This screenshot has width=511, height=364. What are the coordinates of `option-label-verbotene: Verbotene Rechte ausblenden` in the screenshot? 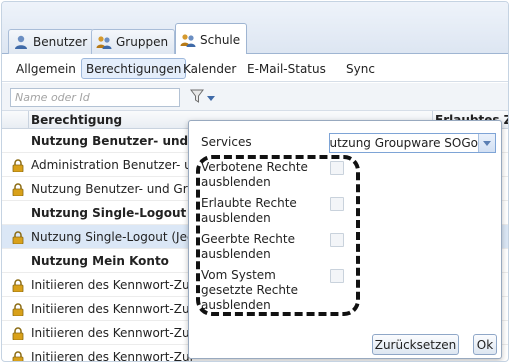 It's located at (254, 174).